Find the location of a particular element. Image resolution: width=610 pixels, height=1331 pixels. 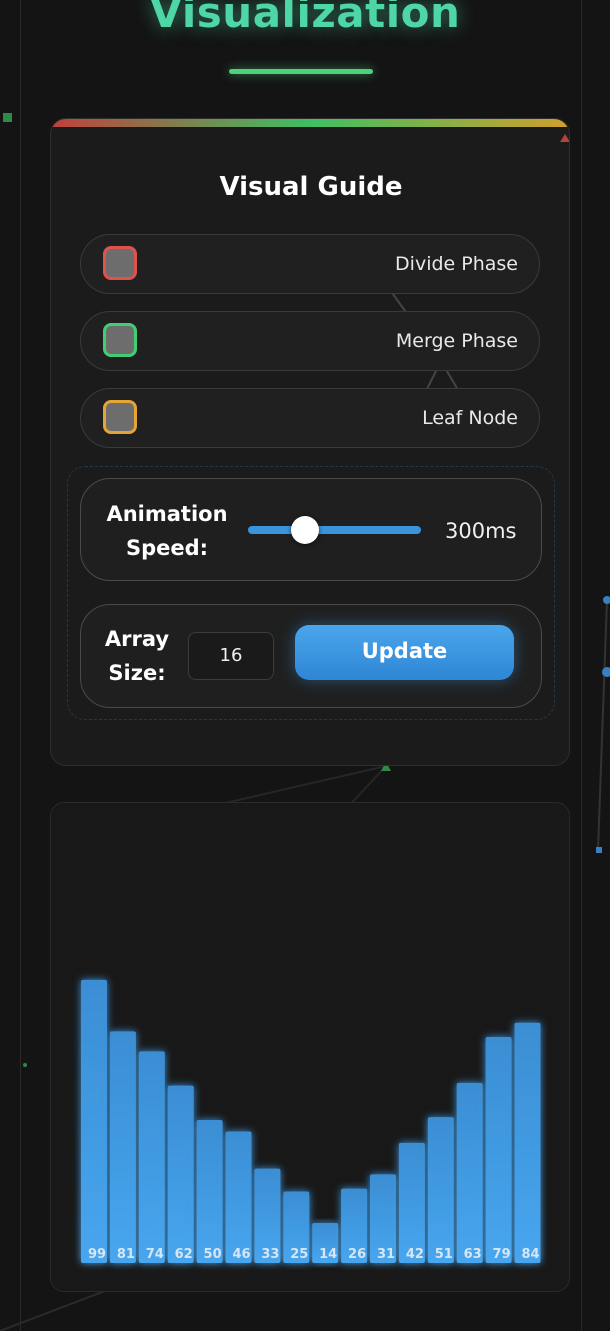

bar-value-label: 84 is located at coordinates (530, 1254).